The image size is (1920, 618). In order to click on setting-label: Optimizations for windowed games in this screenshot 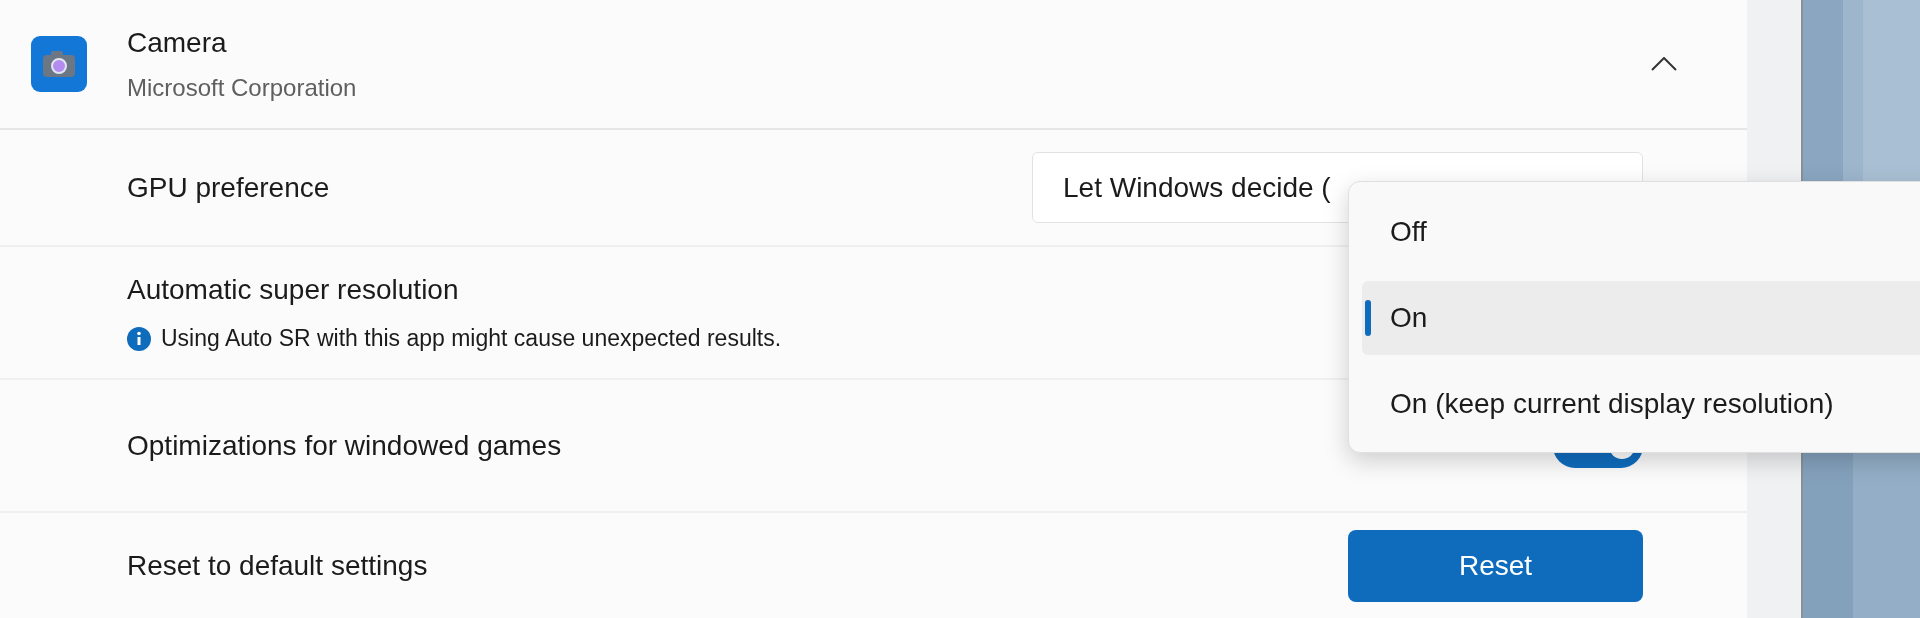, I will do `click(345, 445)`.